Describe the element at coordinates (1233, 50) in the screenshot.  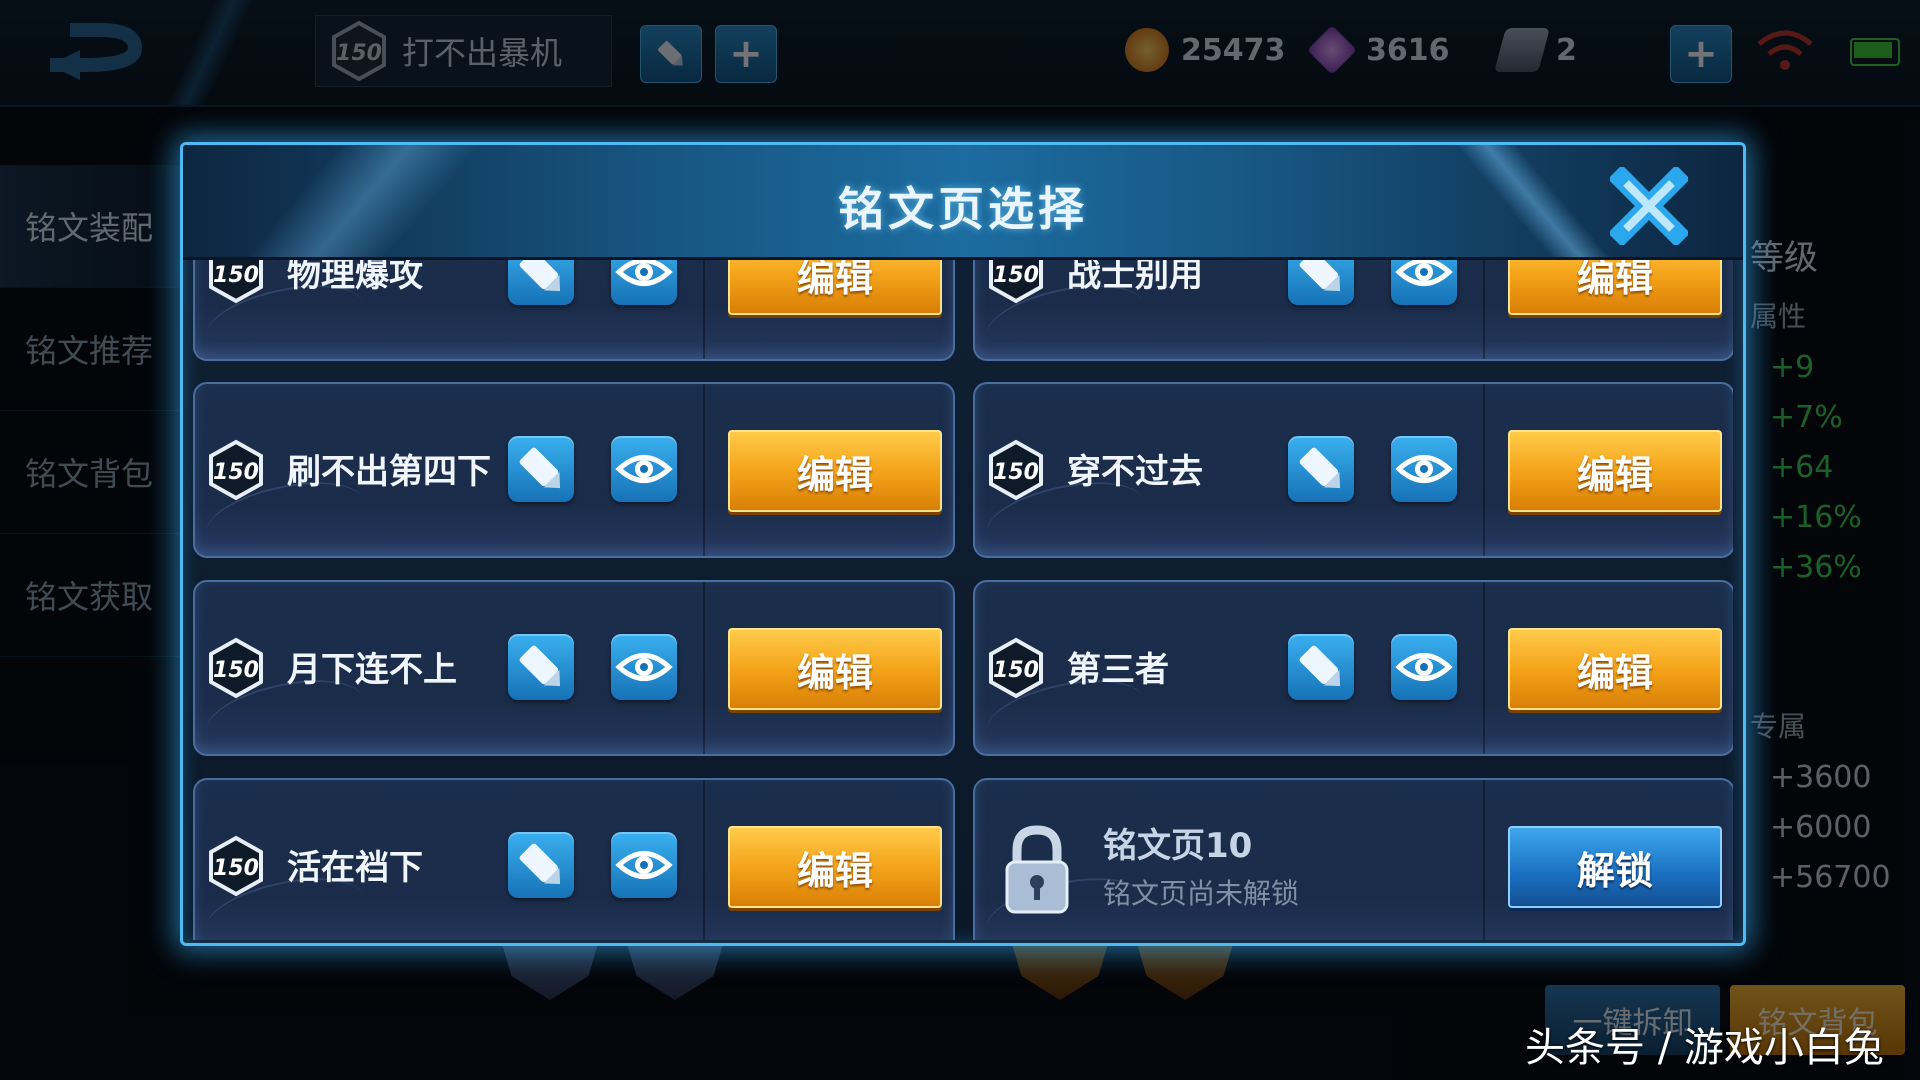
I see `gold-value: 25473` at that location.